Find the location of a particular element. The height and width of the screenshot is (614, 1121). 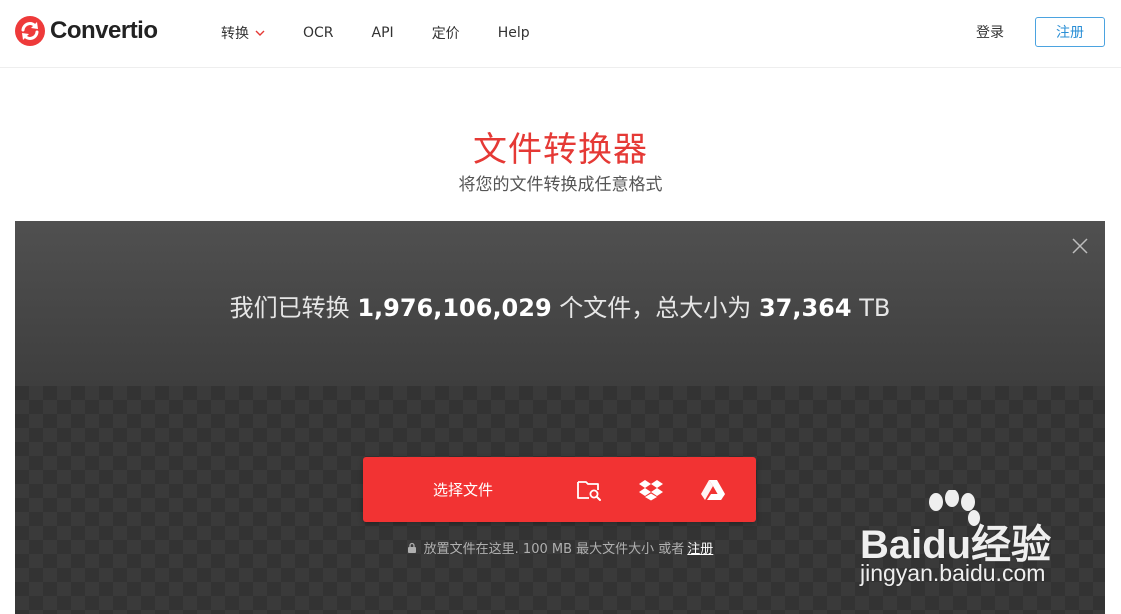

brand-logo: Convertio is located at coordinates (86, 31).